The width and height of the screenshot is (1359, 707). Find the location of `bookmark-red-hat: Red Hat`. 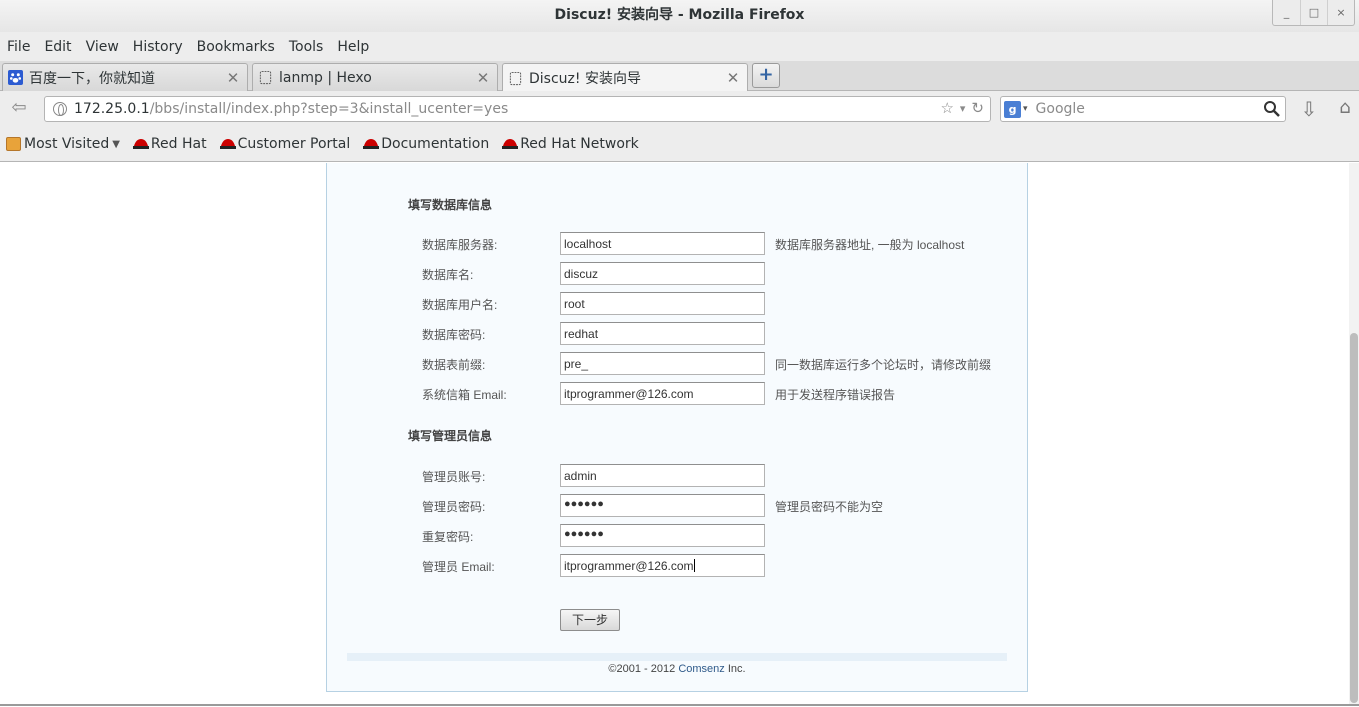

bookmark-red-hat: Red Hat is located at coordinates (169, 144).